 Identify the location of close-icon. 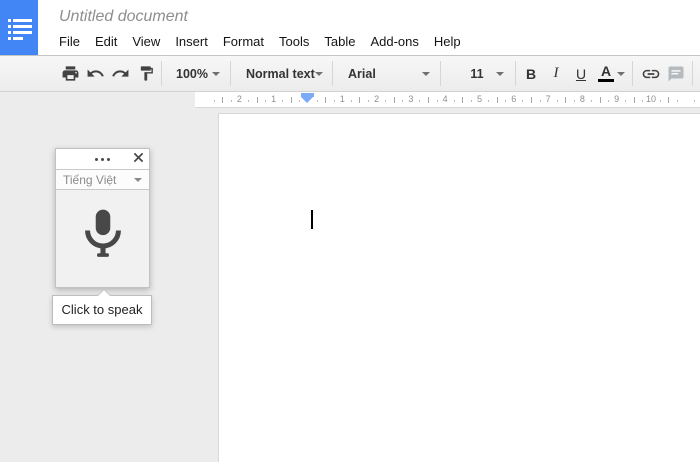
(138, 159).